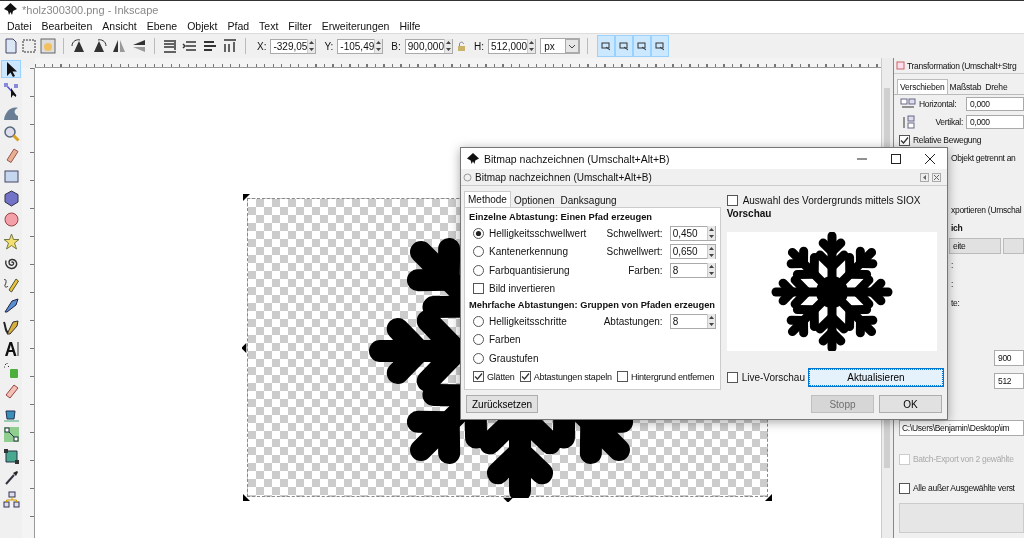 The height and width of the screenshot is (538, 1024). I want to click on menu-item: Erweiterungen, so click(355, 25).